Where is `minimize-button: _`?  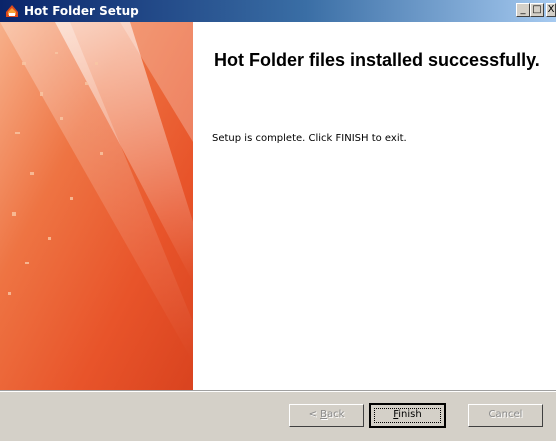
minimize-button: _ is located at coordinates (523, 10).